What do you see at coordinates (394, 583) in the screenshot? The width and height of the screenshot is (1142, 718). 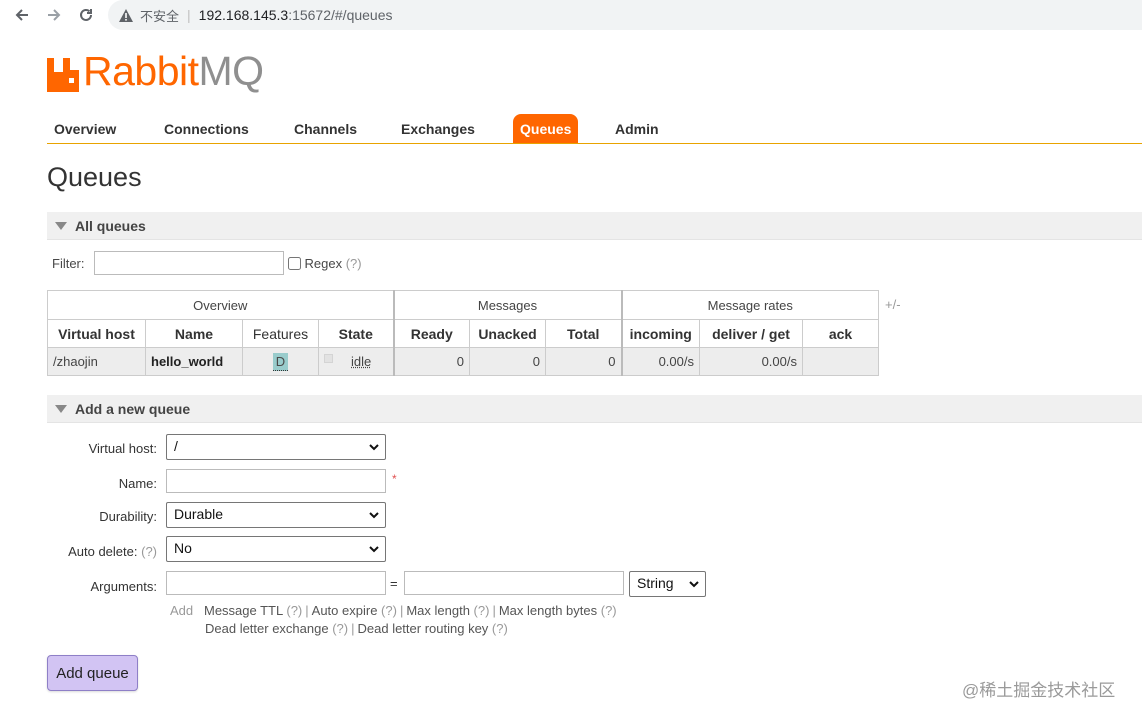 I see `equals-sign: =` at bounding box center [394, 583].